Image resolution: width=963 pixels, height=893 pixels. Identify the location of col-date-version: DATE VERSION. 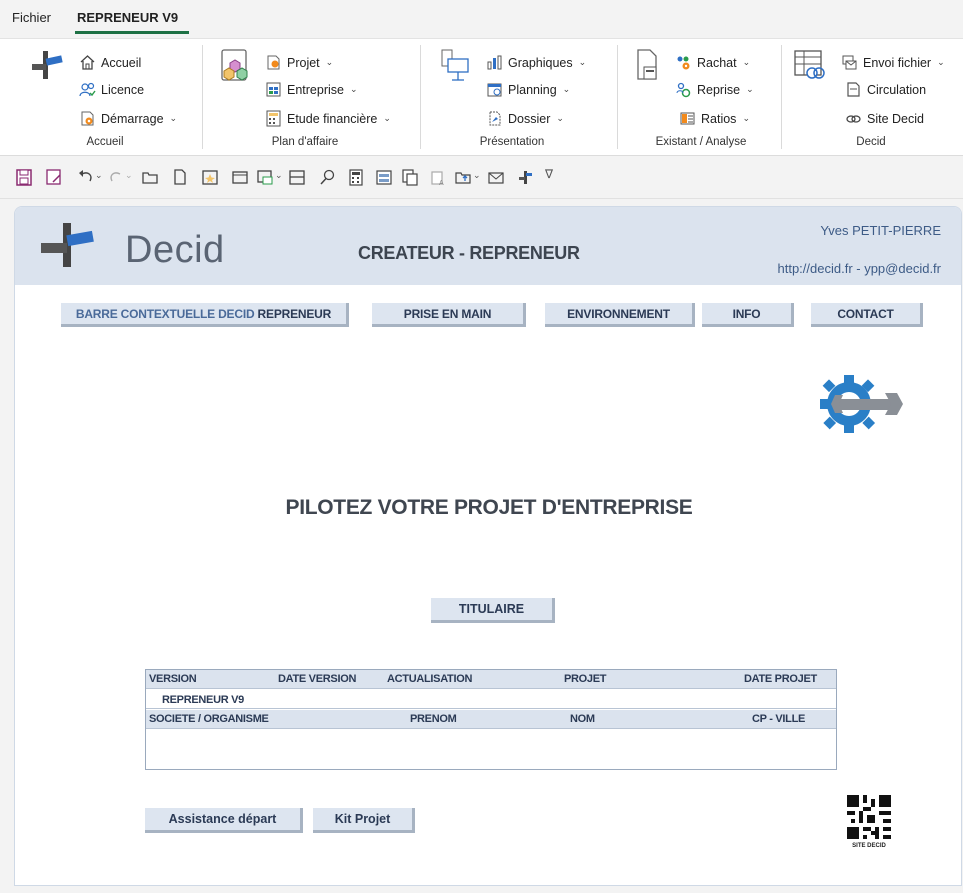
(317, 679).